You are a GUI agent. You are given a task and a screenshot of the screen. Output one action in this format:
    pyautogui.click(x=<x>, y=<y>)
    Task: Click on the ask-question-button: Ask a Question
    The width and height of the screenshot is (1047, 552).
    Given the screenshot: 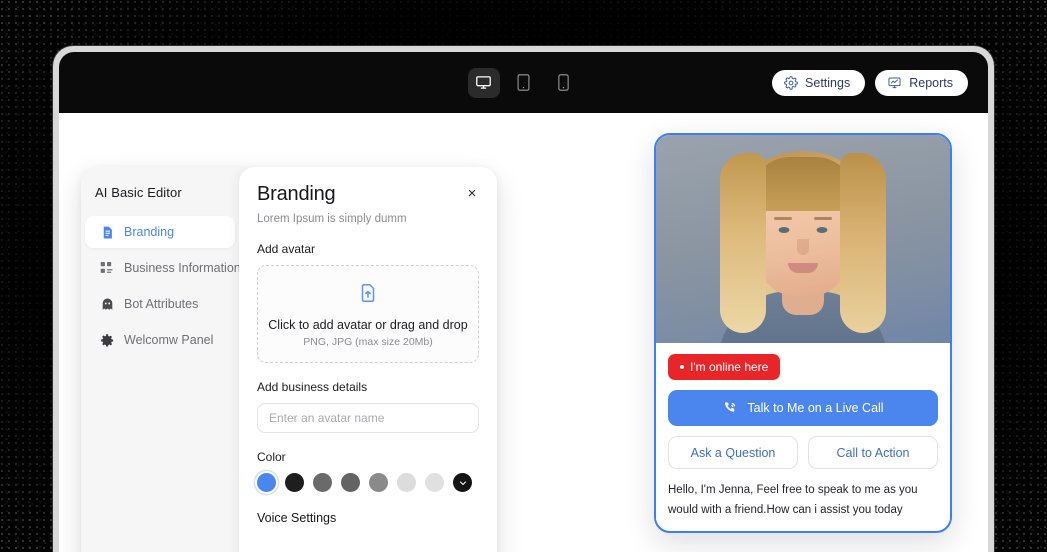 What is the action you would take?
    pyautogui.click(x=733, y=452)
    